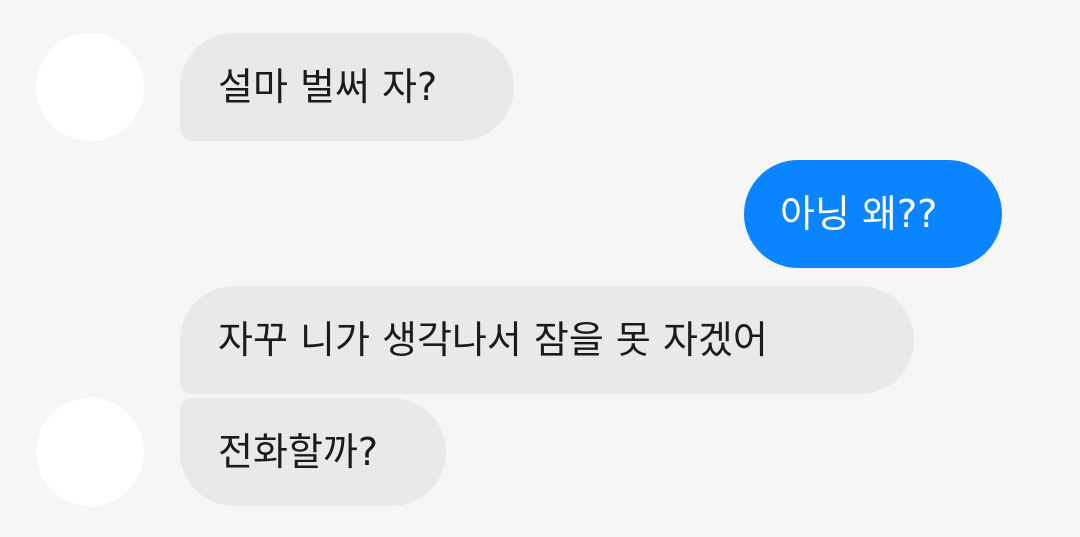 Image resolution: width=1080 pixels, height=537 pixels. Describe the element at coordinates (328, 87) in the screenshot. I see `message-text: 설마 벌써 자?` at that location.